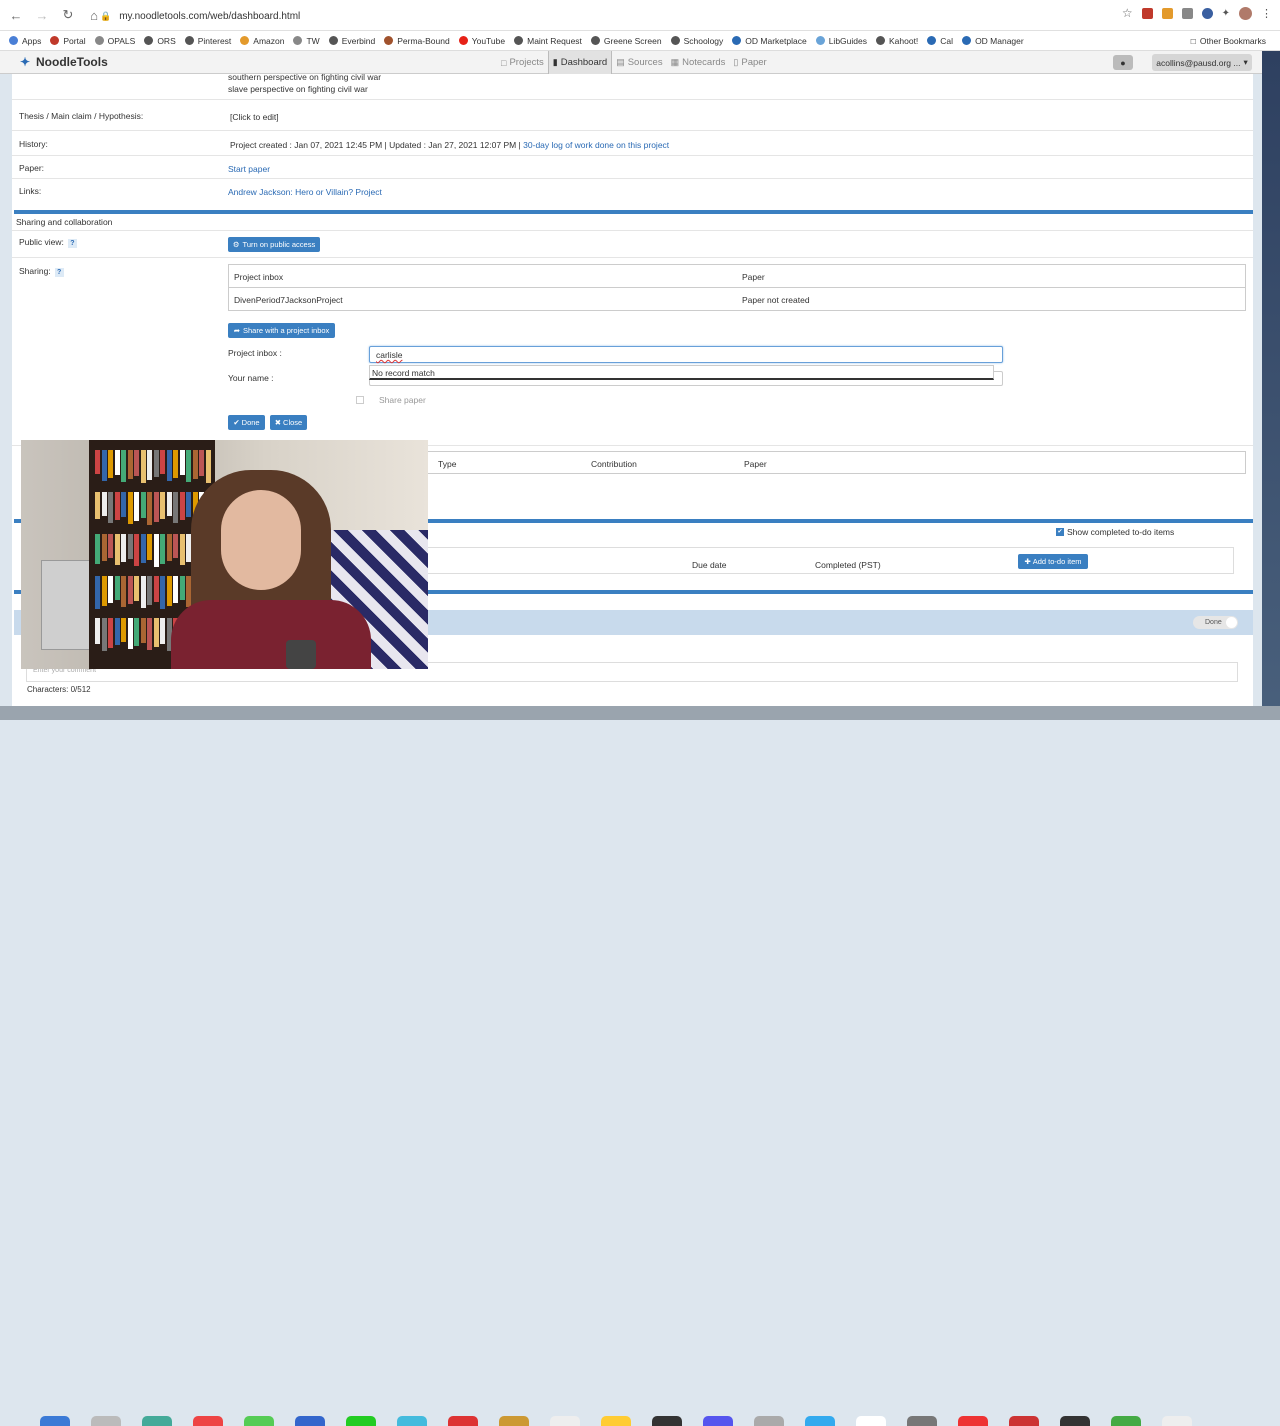 This screenshot has height=1426, width=1280. What do you see at coordinates (1231, 622) in the screenshot?
I see `toggle-knob` at bounding box center [1231, 622].